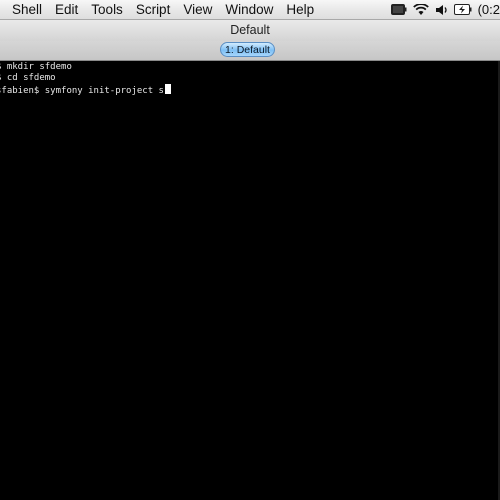 This screenshot has height=500, width=500. I want to click on menu-tools: Tools, so click(107, 9).